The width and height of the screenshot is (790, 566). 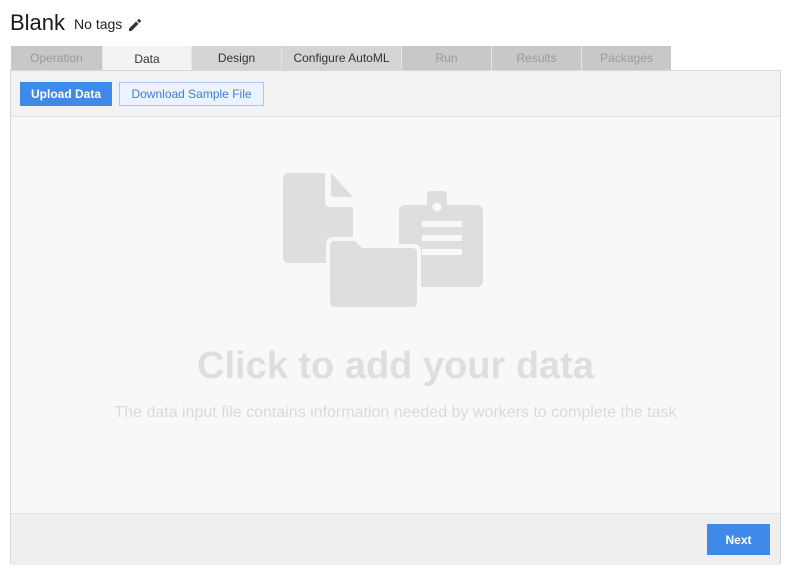 I want to click on download-sample-file-button: Download Sample File, so click(x=191, y=94).